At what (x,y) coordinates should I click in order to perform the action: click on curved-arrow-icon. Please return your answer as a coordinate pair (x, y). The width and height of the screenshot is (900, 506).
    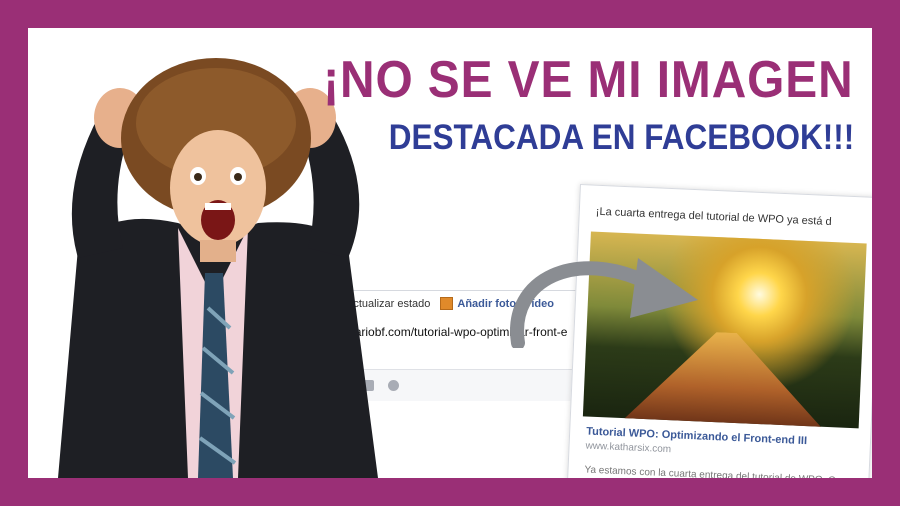
    Looking at the image, I should click on (604, 303).